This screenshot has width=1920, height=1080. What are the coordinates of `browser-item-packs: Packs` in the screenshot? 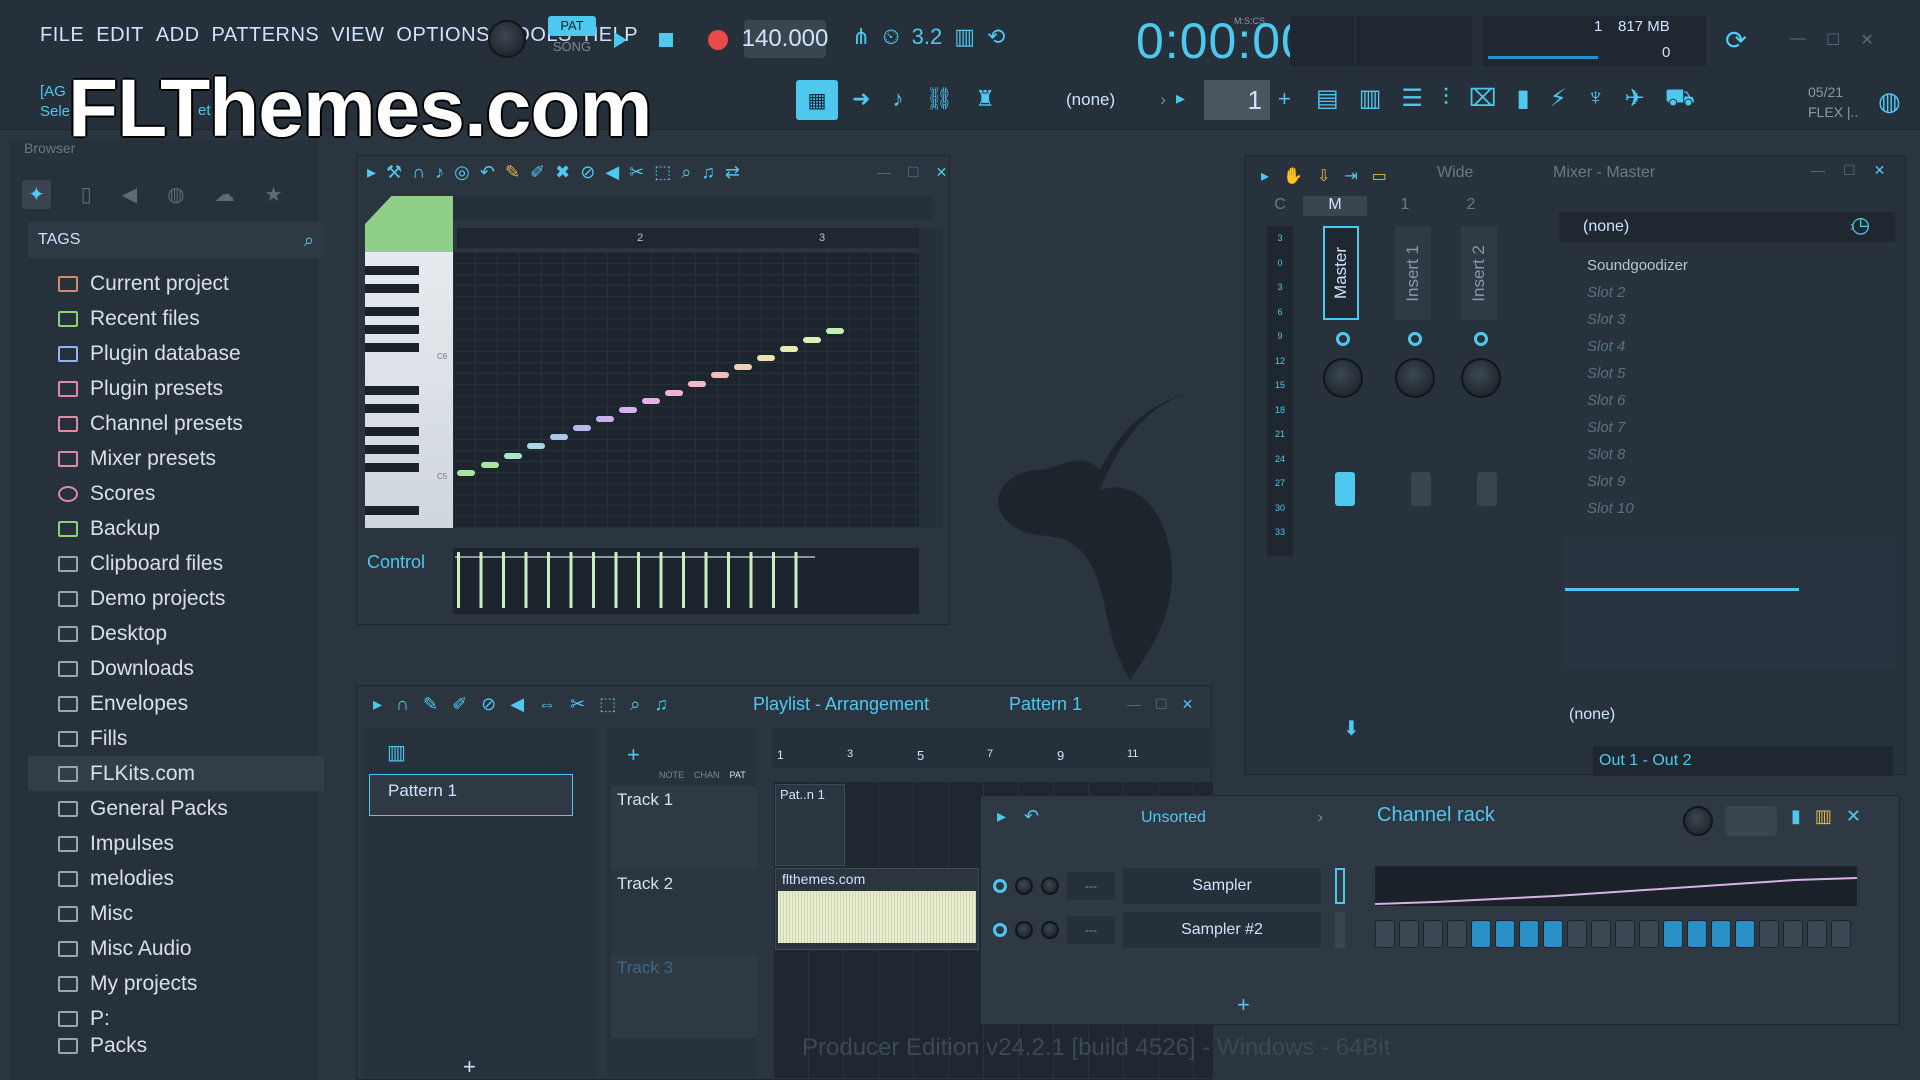 It's located at (176, 1046).